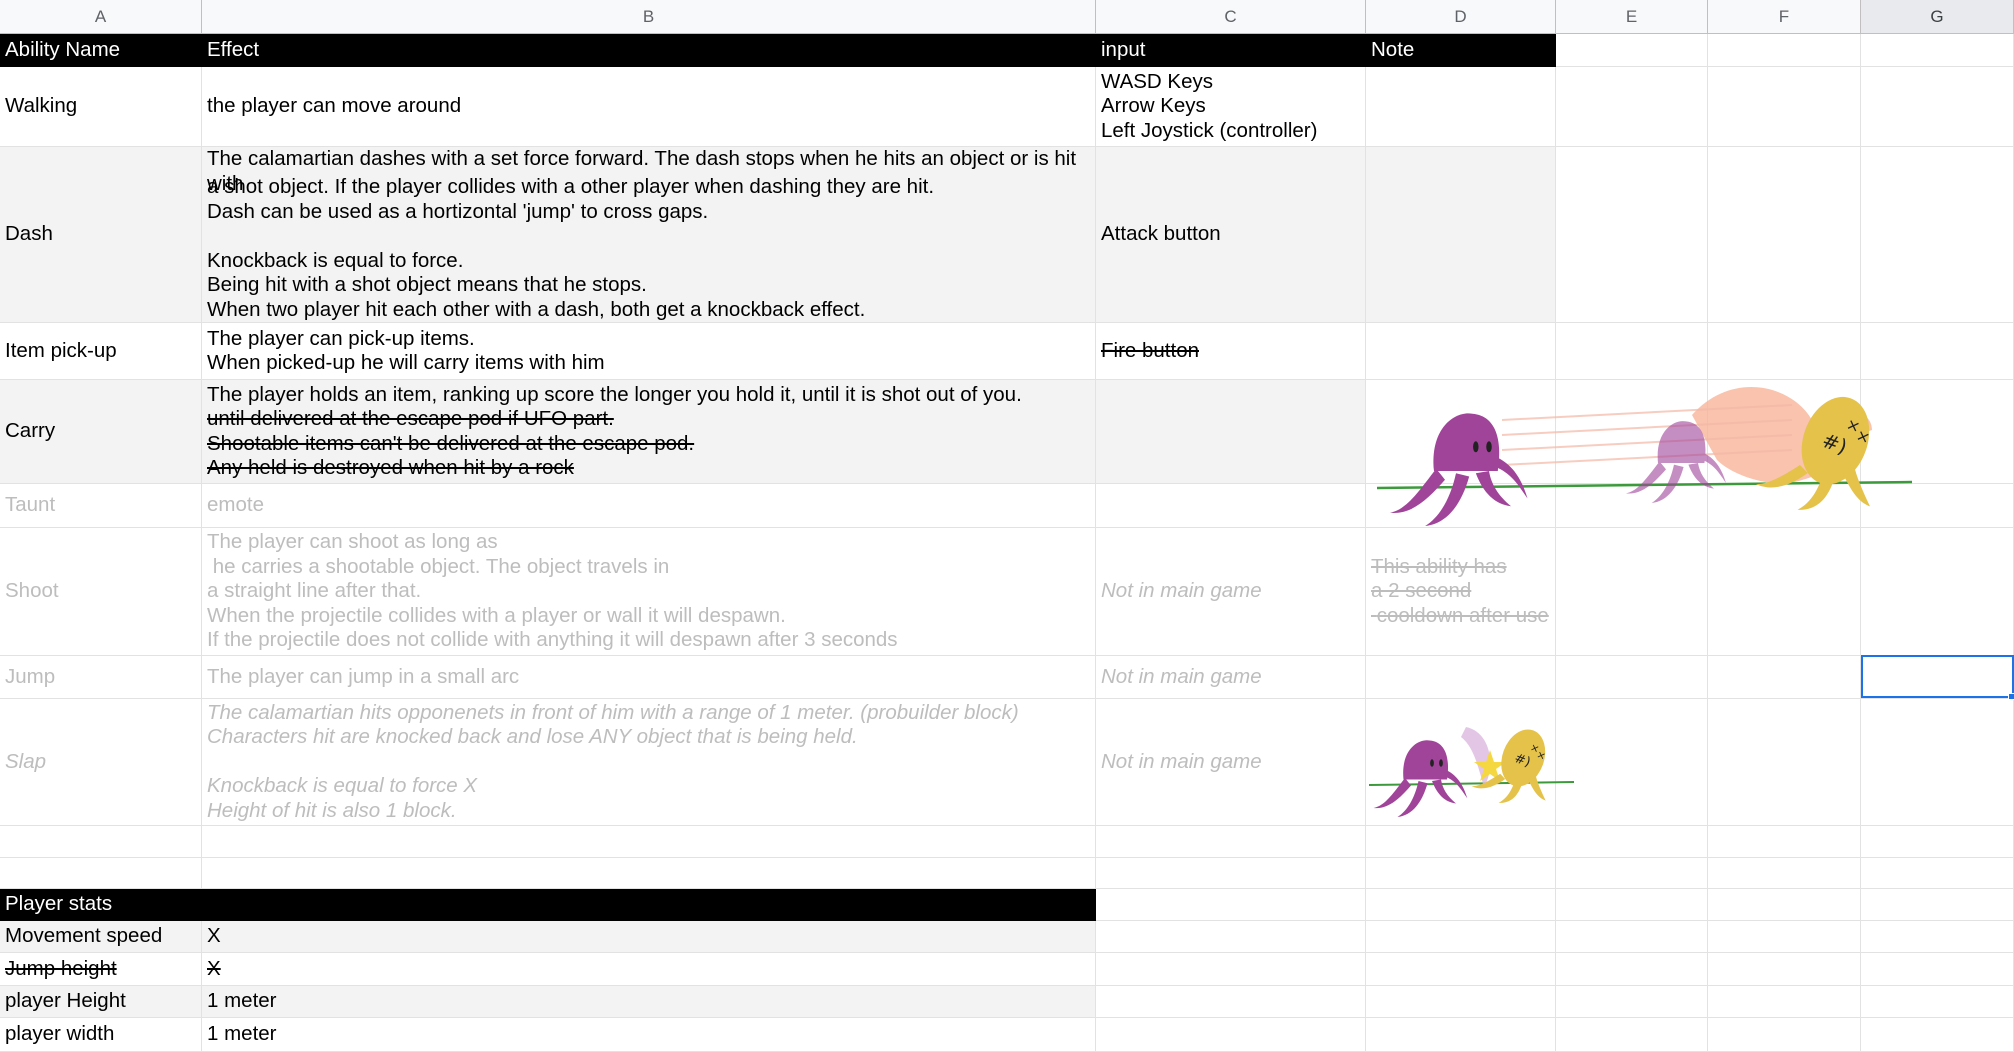 This screenshot has height=1052, width=2014. Describe the element at coordinates (1461, 17) in the screenshot. I see `column-header-d: D` at that location.